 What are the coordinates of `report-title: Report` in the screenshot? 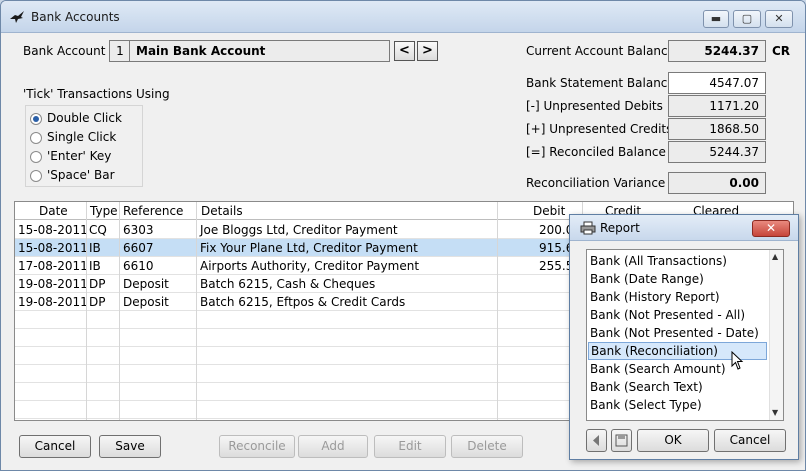 It's located at (620, 228).